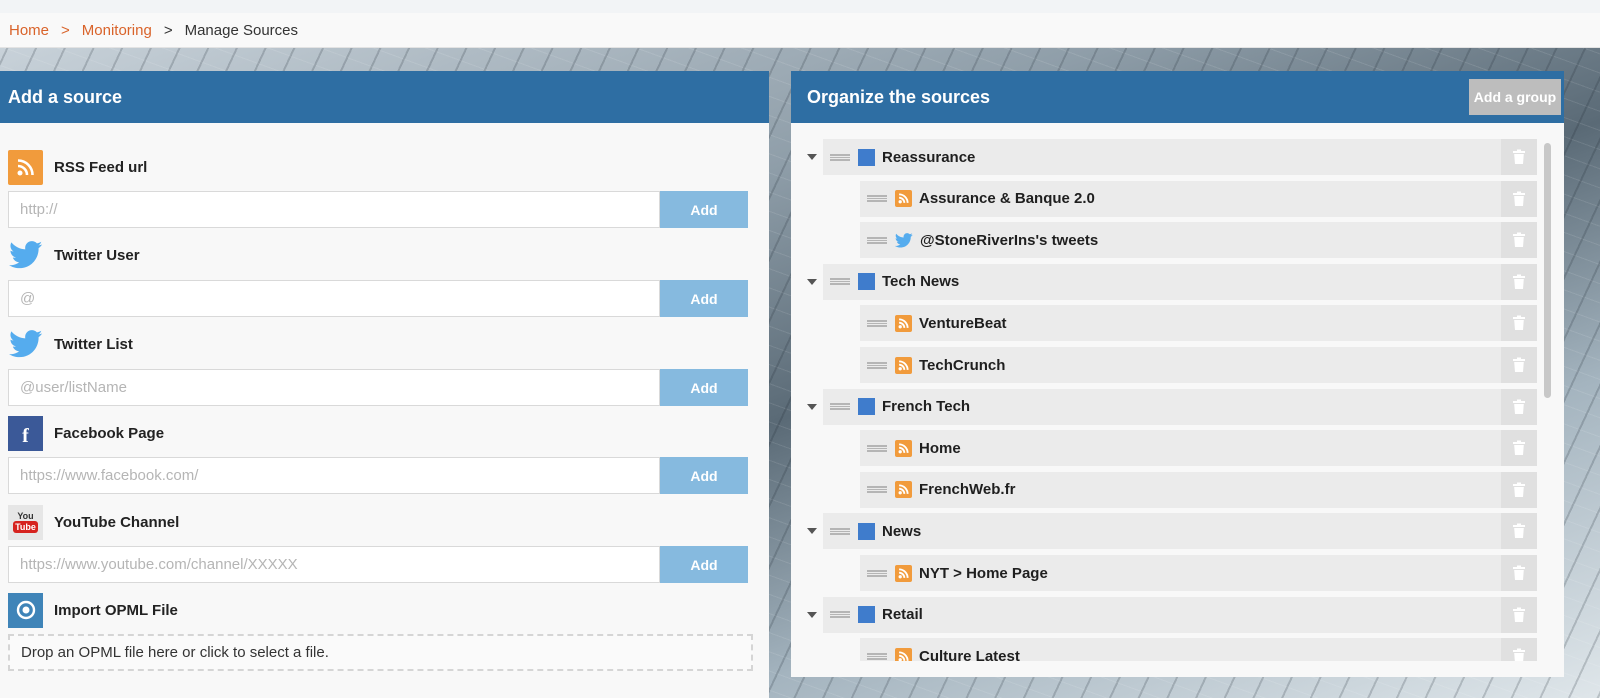 The image size is (1600, 698). Describe the element at coordinates (1198, 489) in the screenshot. I see `source-row: FrenchWeb.fr` at that location.